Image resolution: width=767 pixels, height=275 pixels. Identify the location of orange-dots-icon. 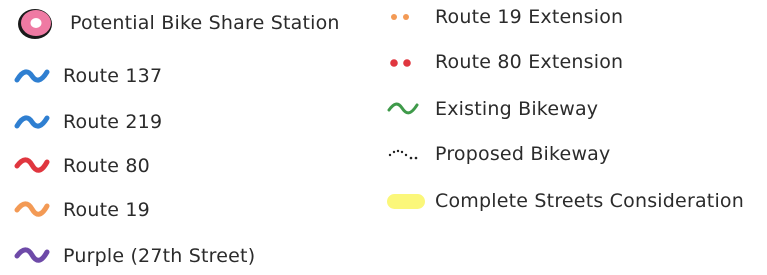
(404, 17).